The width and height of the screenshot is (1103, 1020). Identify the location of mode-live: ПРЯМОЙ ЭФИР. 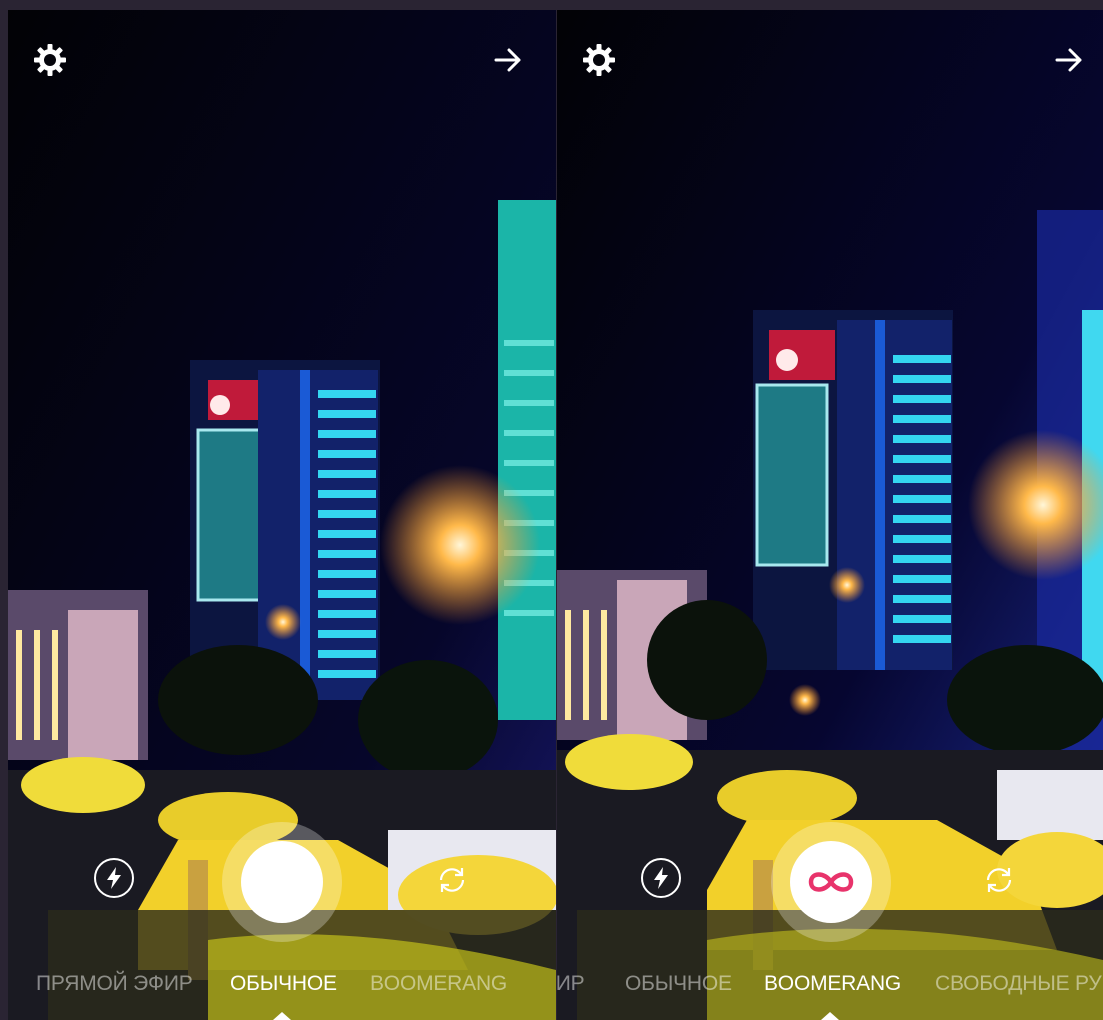
(114, 984).